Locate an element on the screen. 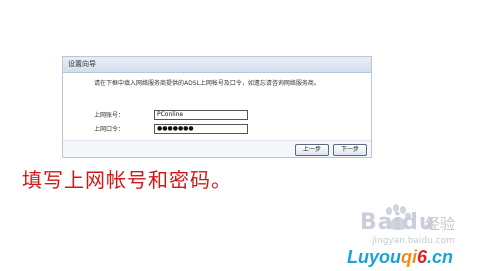  logo-part-2: qi is located at coordinates (409, 257).